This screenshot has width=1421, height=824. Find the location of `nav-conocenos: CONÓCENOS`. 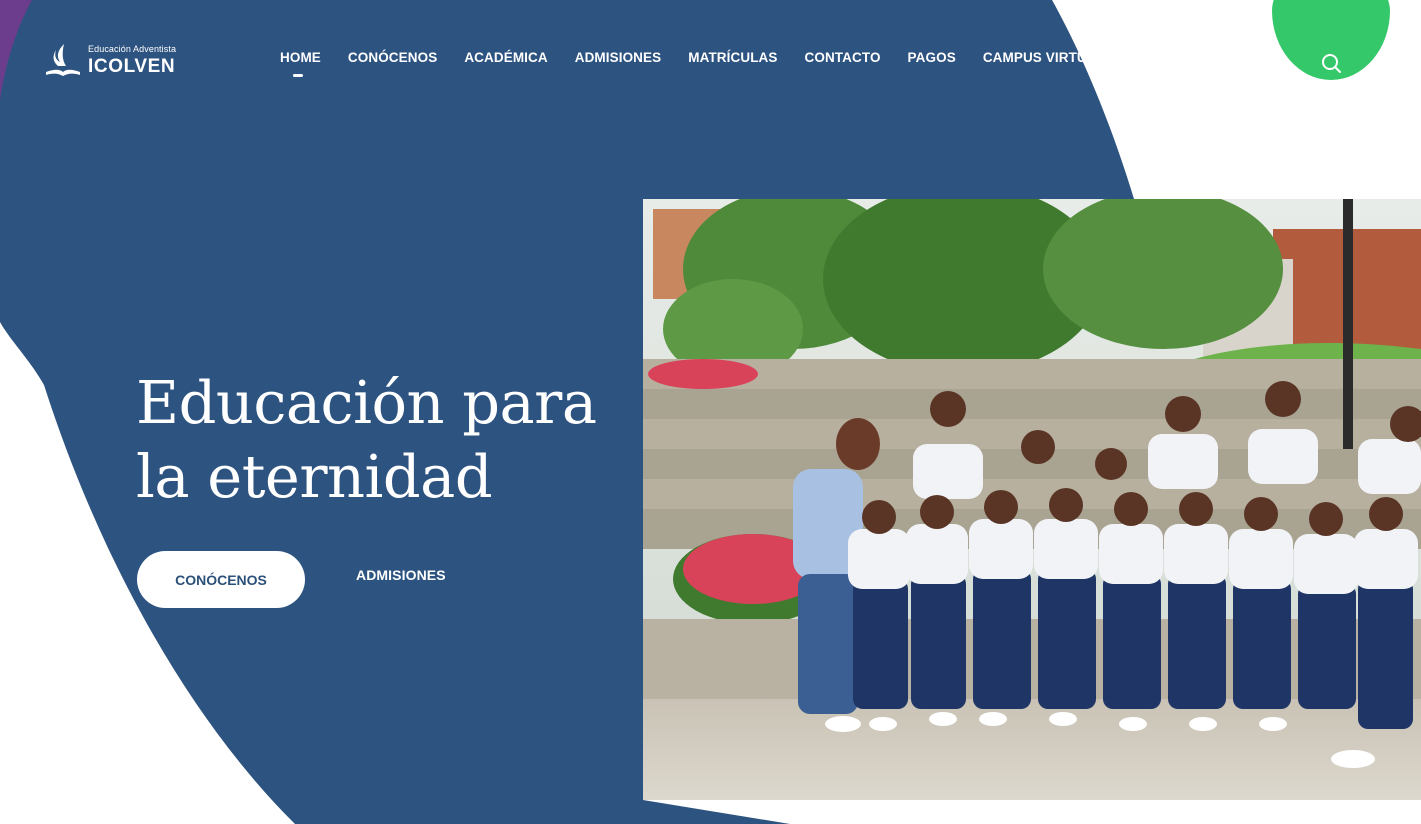

nav-conocenos: CONÓCENOS is located at coordinates (392, 57).